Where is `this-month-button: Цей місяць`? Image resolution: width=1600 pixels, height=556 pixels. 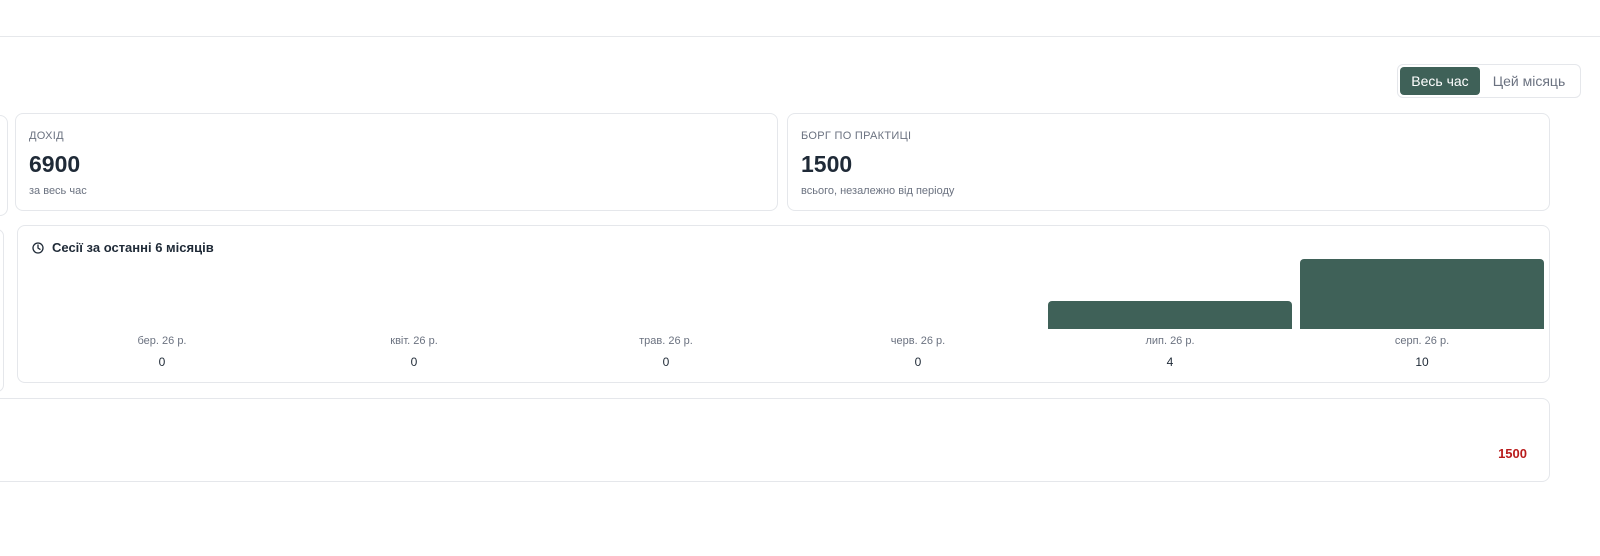
this-month-button: Цей місяць is located at coordinates (1529, 81).